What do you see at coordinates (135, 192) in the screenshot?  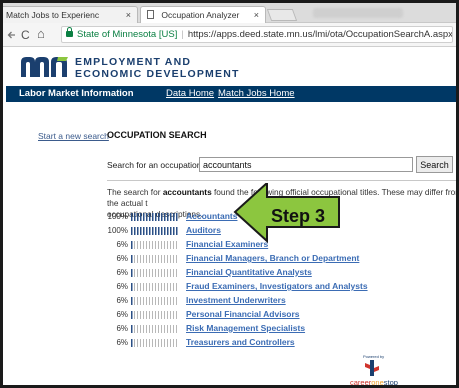 I see `result-prefix: The search for` at bounding box center [135, 192].